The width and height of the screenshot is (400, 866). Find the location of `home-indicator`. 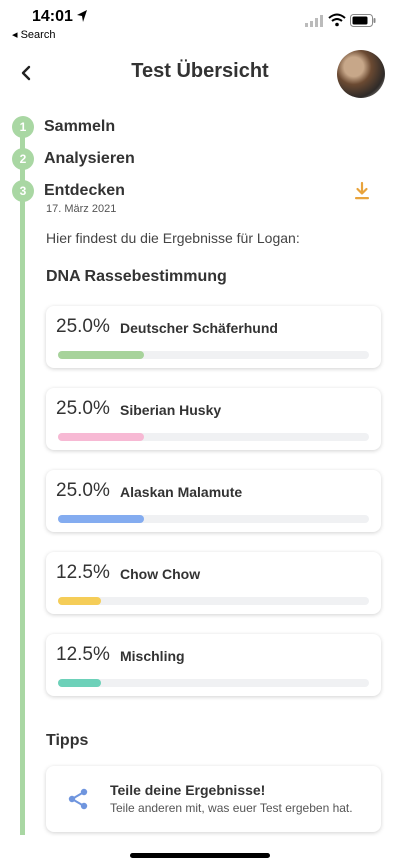

home-indicator is located at coordinates (200, 855).